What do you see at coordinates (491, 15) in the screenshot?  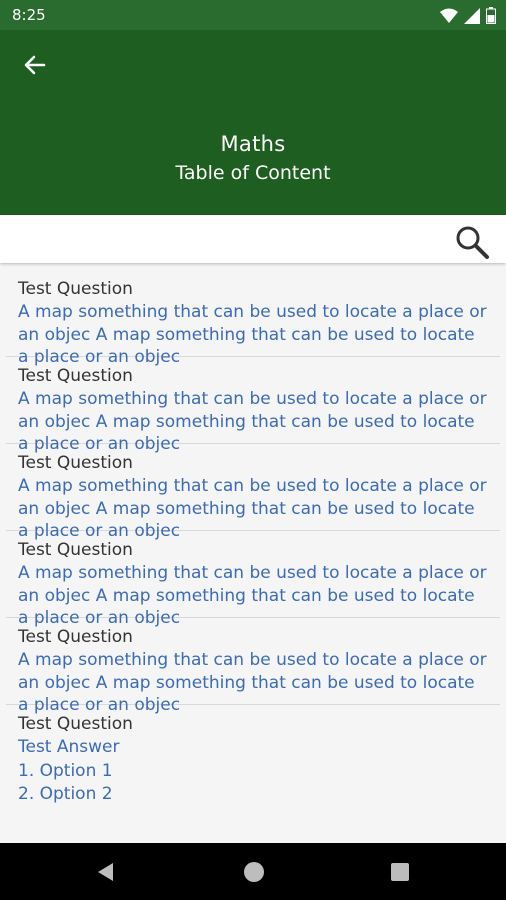 I see `battery-icon` at bounding box center [491, 15].